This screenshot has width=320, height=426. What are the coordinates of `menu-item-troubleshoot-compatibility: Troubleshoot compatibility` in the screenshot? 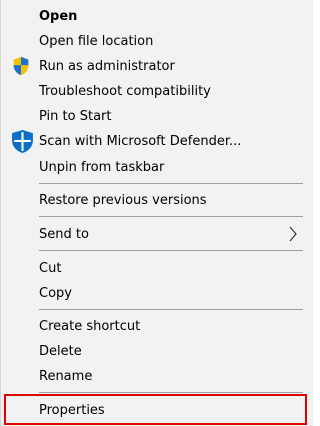 It's located at (156, 91).